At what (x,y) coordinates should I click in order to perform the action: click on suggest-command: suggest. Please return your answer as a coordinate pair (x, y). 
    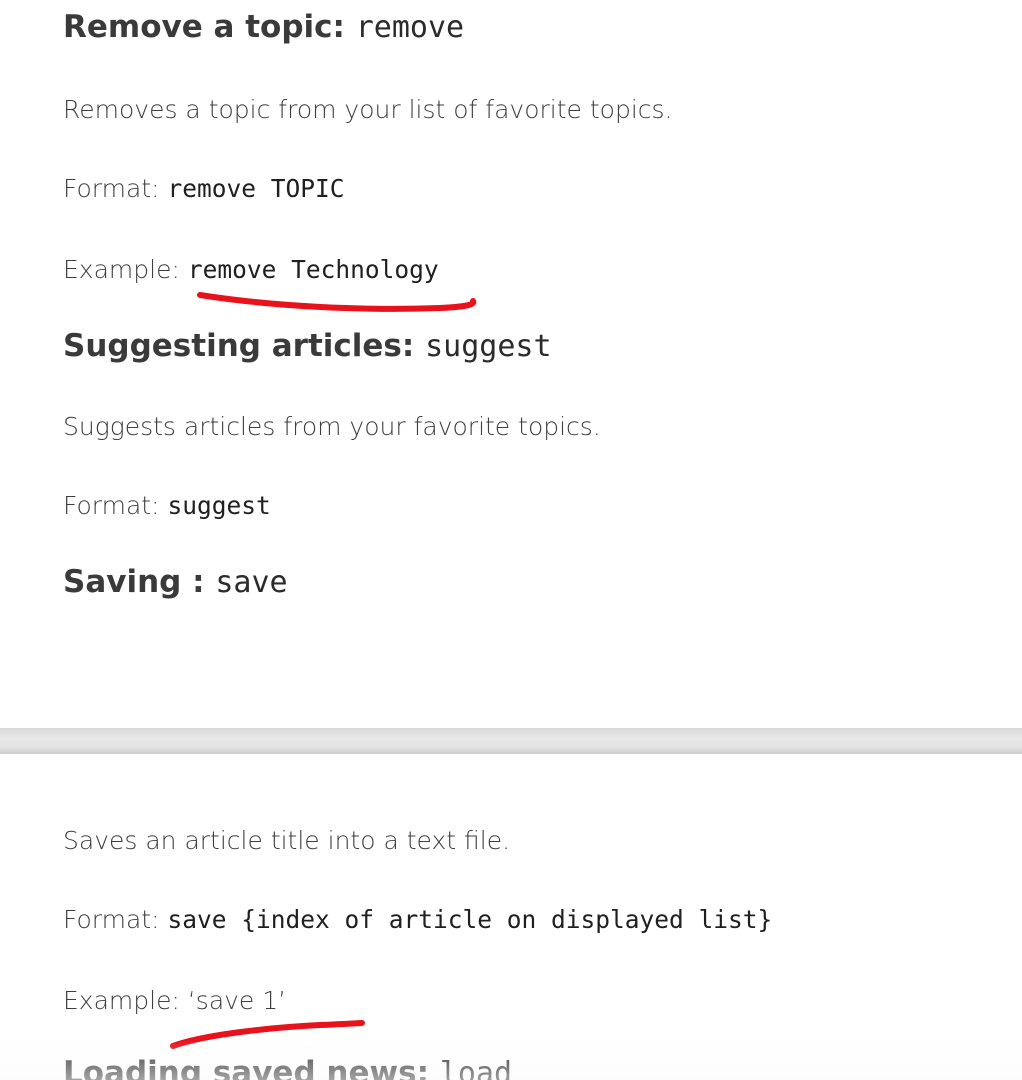
    Looking at the image, I should click on (488, 346).